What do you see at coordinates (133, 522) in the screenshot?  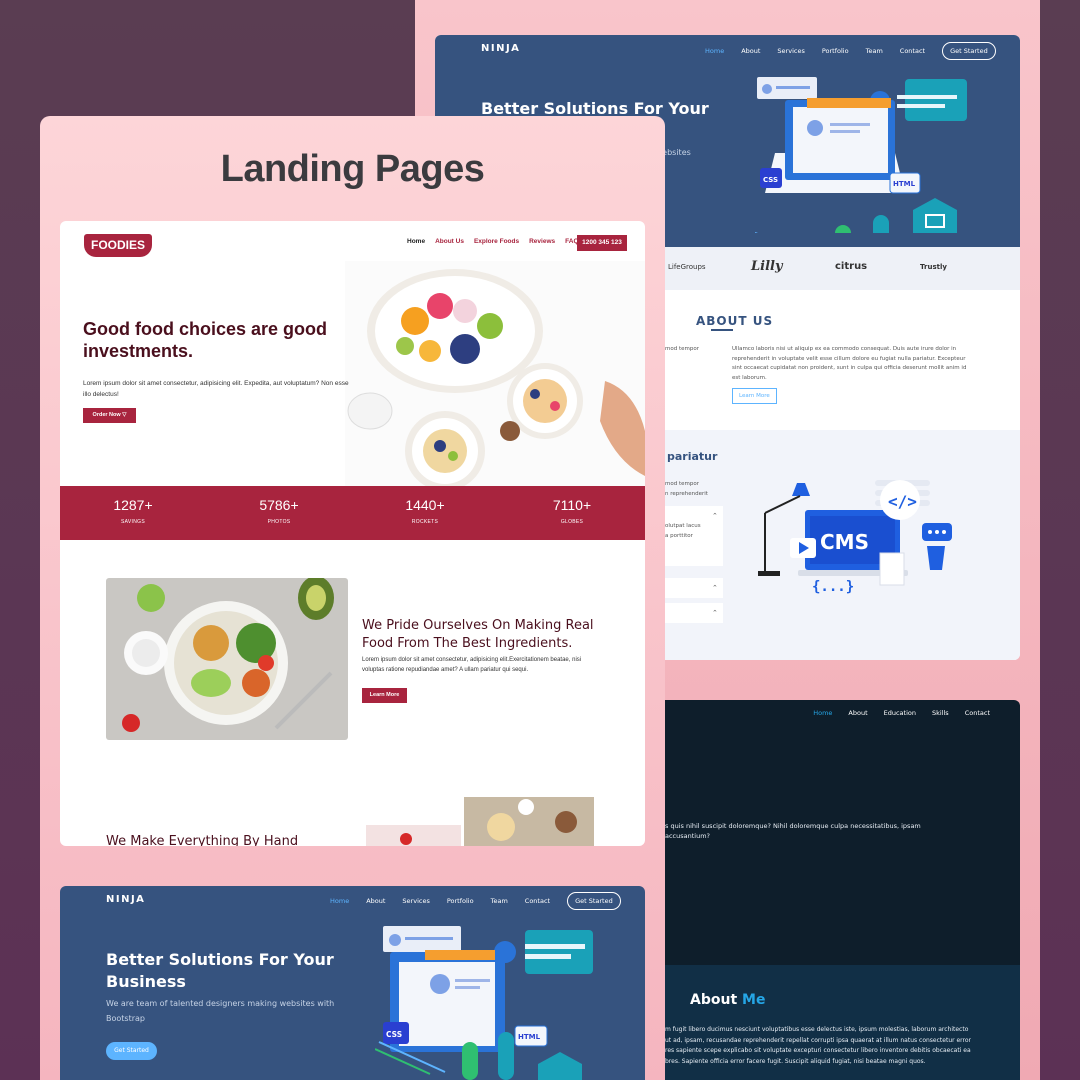 I see `stat-label: SAVINGS` at bounding box center [133, 522].